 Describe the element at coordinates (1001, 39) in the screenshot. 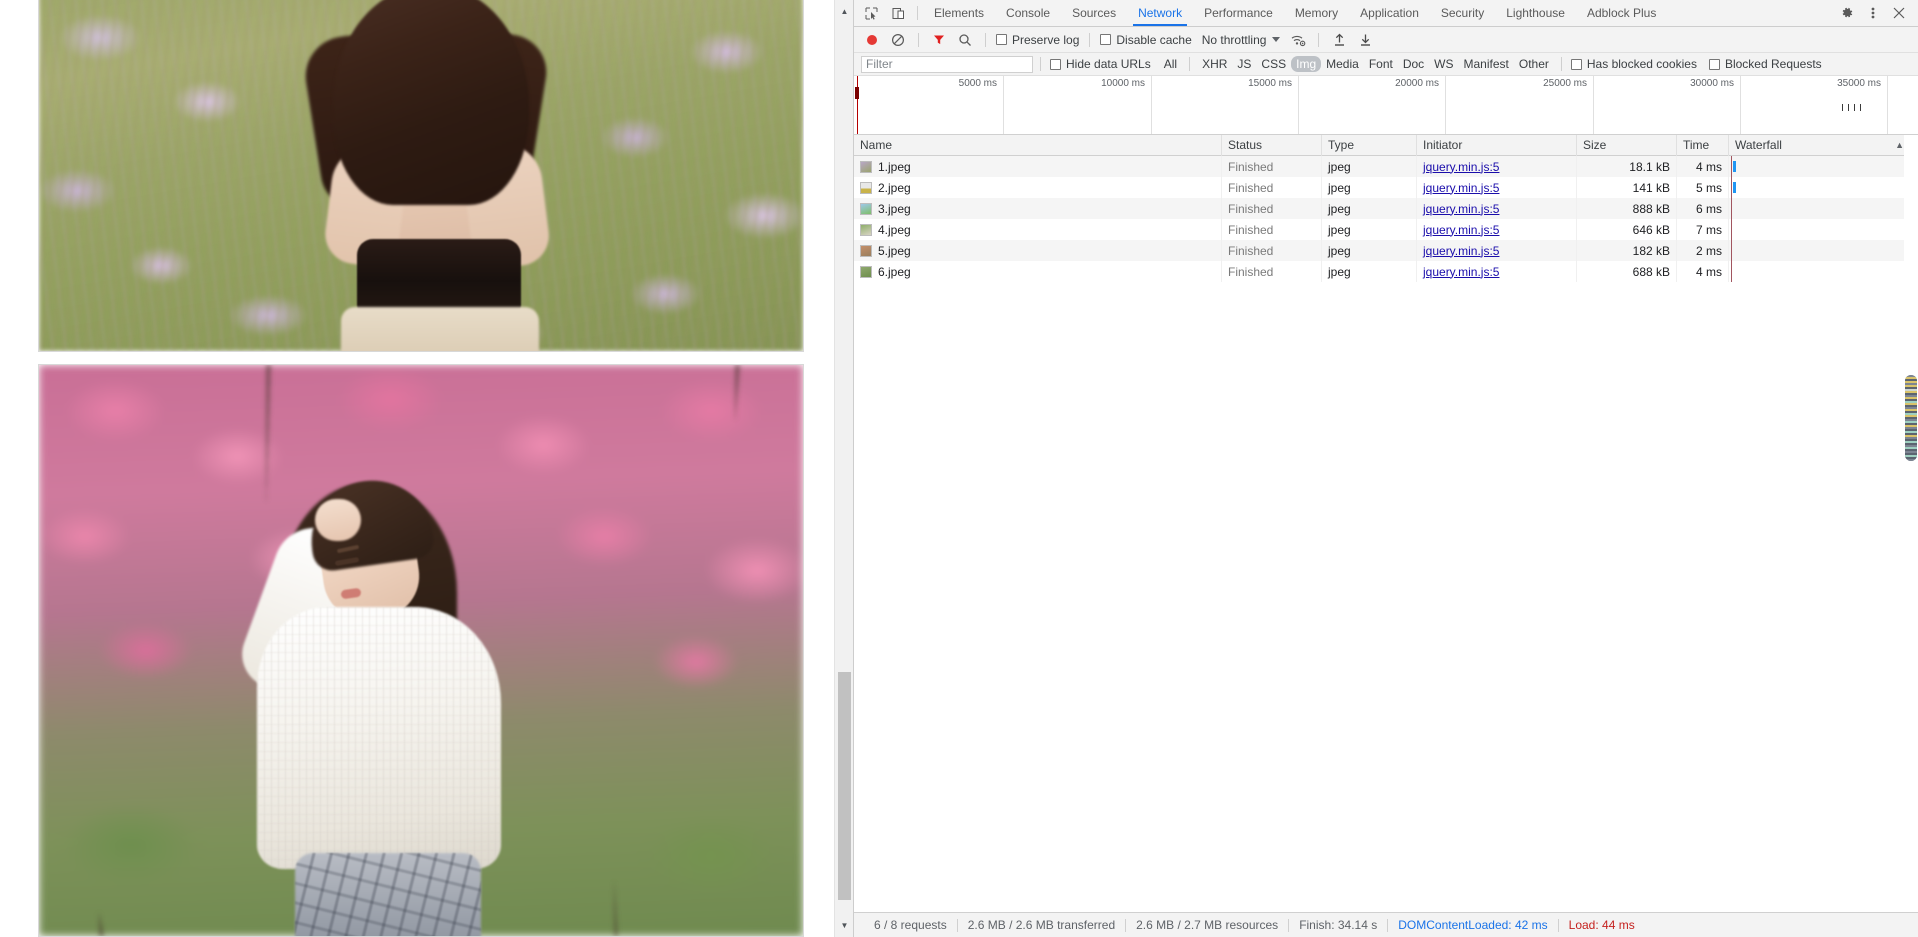

I see `preserve-log-box` at that location.